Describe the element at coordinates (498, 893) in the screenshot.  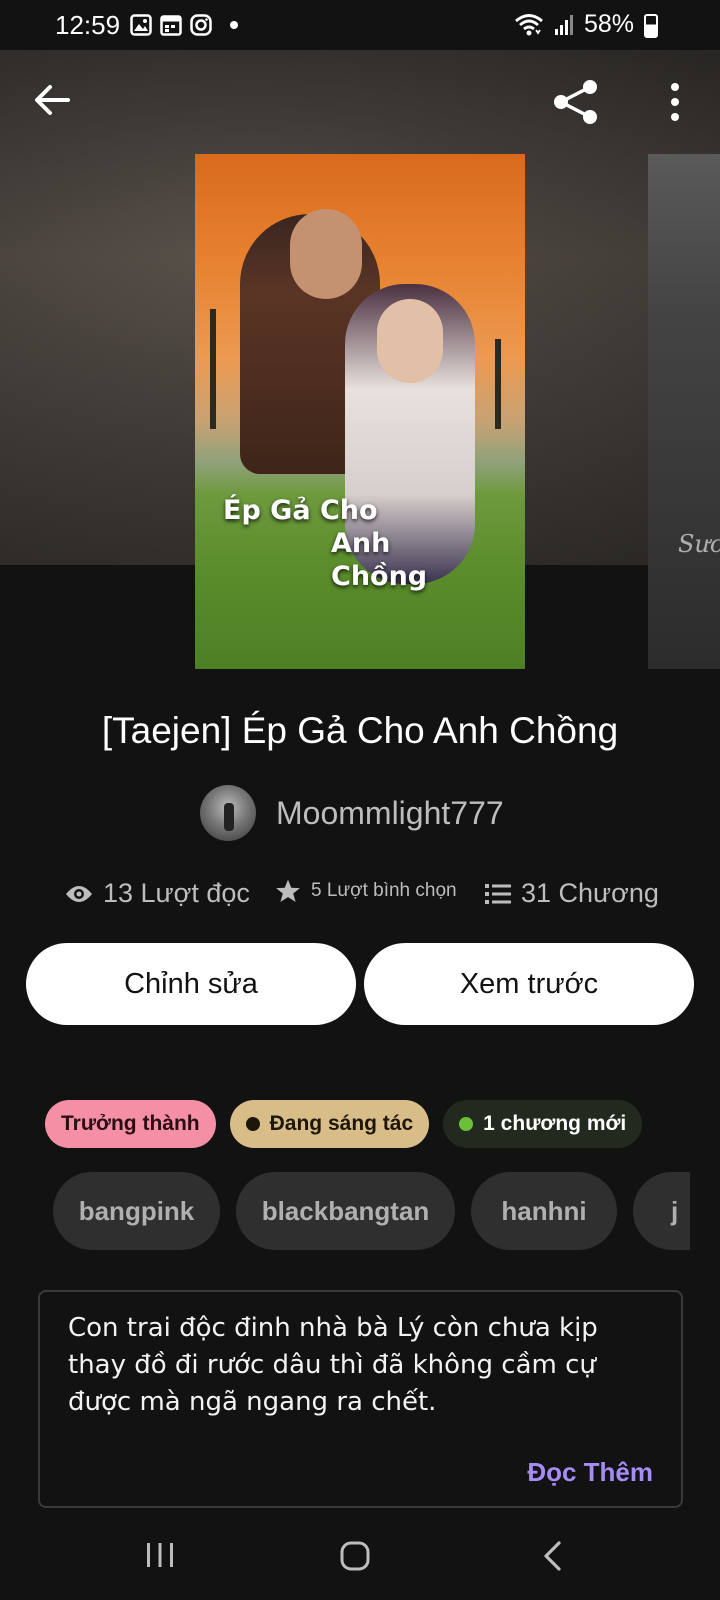
I see `list-icon` at that location.